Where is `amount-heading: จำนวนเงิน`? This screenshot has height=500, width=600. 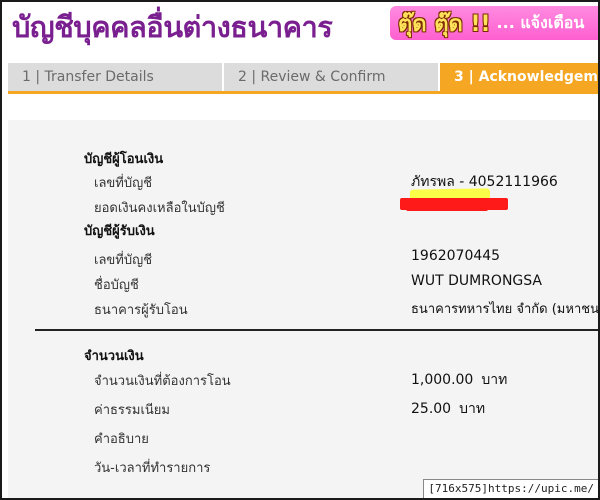 amount-heading: จำนวนเงิน is located at coordinates (114, 356).